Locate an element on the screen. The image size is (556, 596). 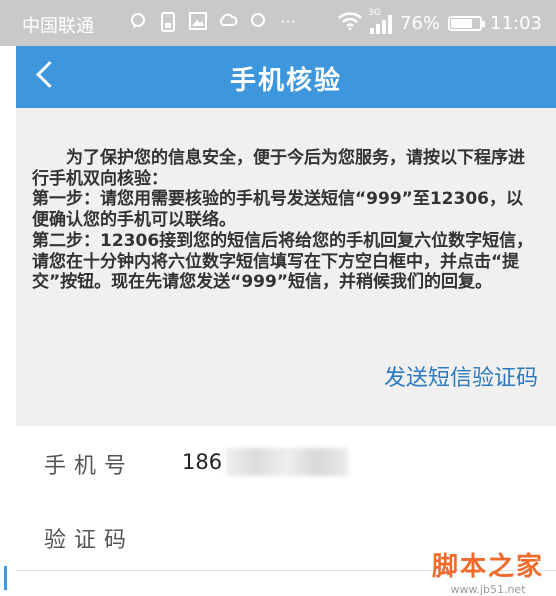
phone-icon is located at coordinates (168, 22).